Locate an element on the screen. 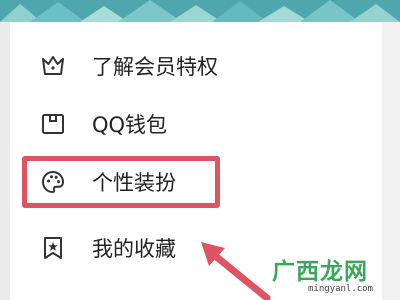 The width and height of the screenshot is (400, 300). menu-item-label: QQ钱包 is located at coordinates (130, 125).